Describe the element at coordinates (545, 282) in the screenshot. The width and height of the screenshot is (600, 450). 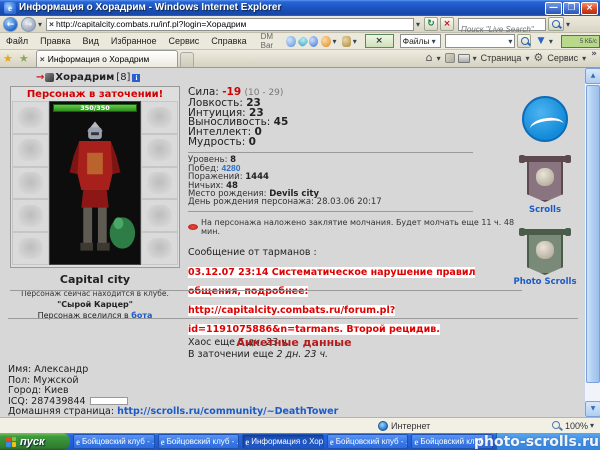
I see `photo-scrolls-link: Photo Scrolls` at that location.